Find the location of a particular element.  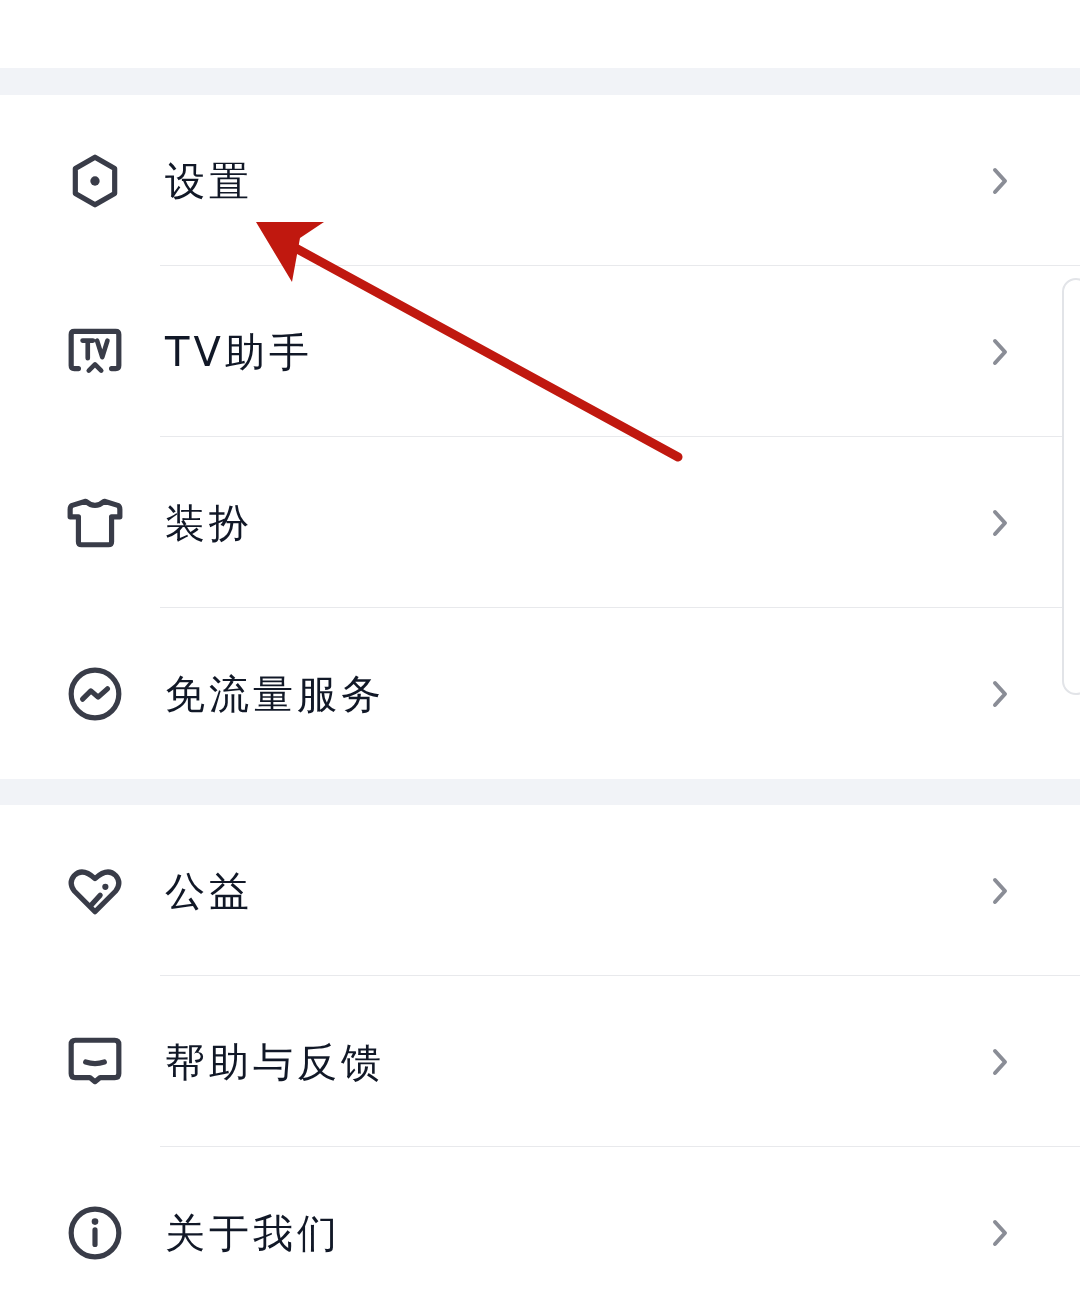

menu-label: 帮助与反馈 is located at coordinates (275, 1062).